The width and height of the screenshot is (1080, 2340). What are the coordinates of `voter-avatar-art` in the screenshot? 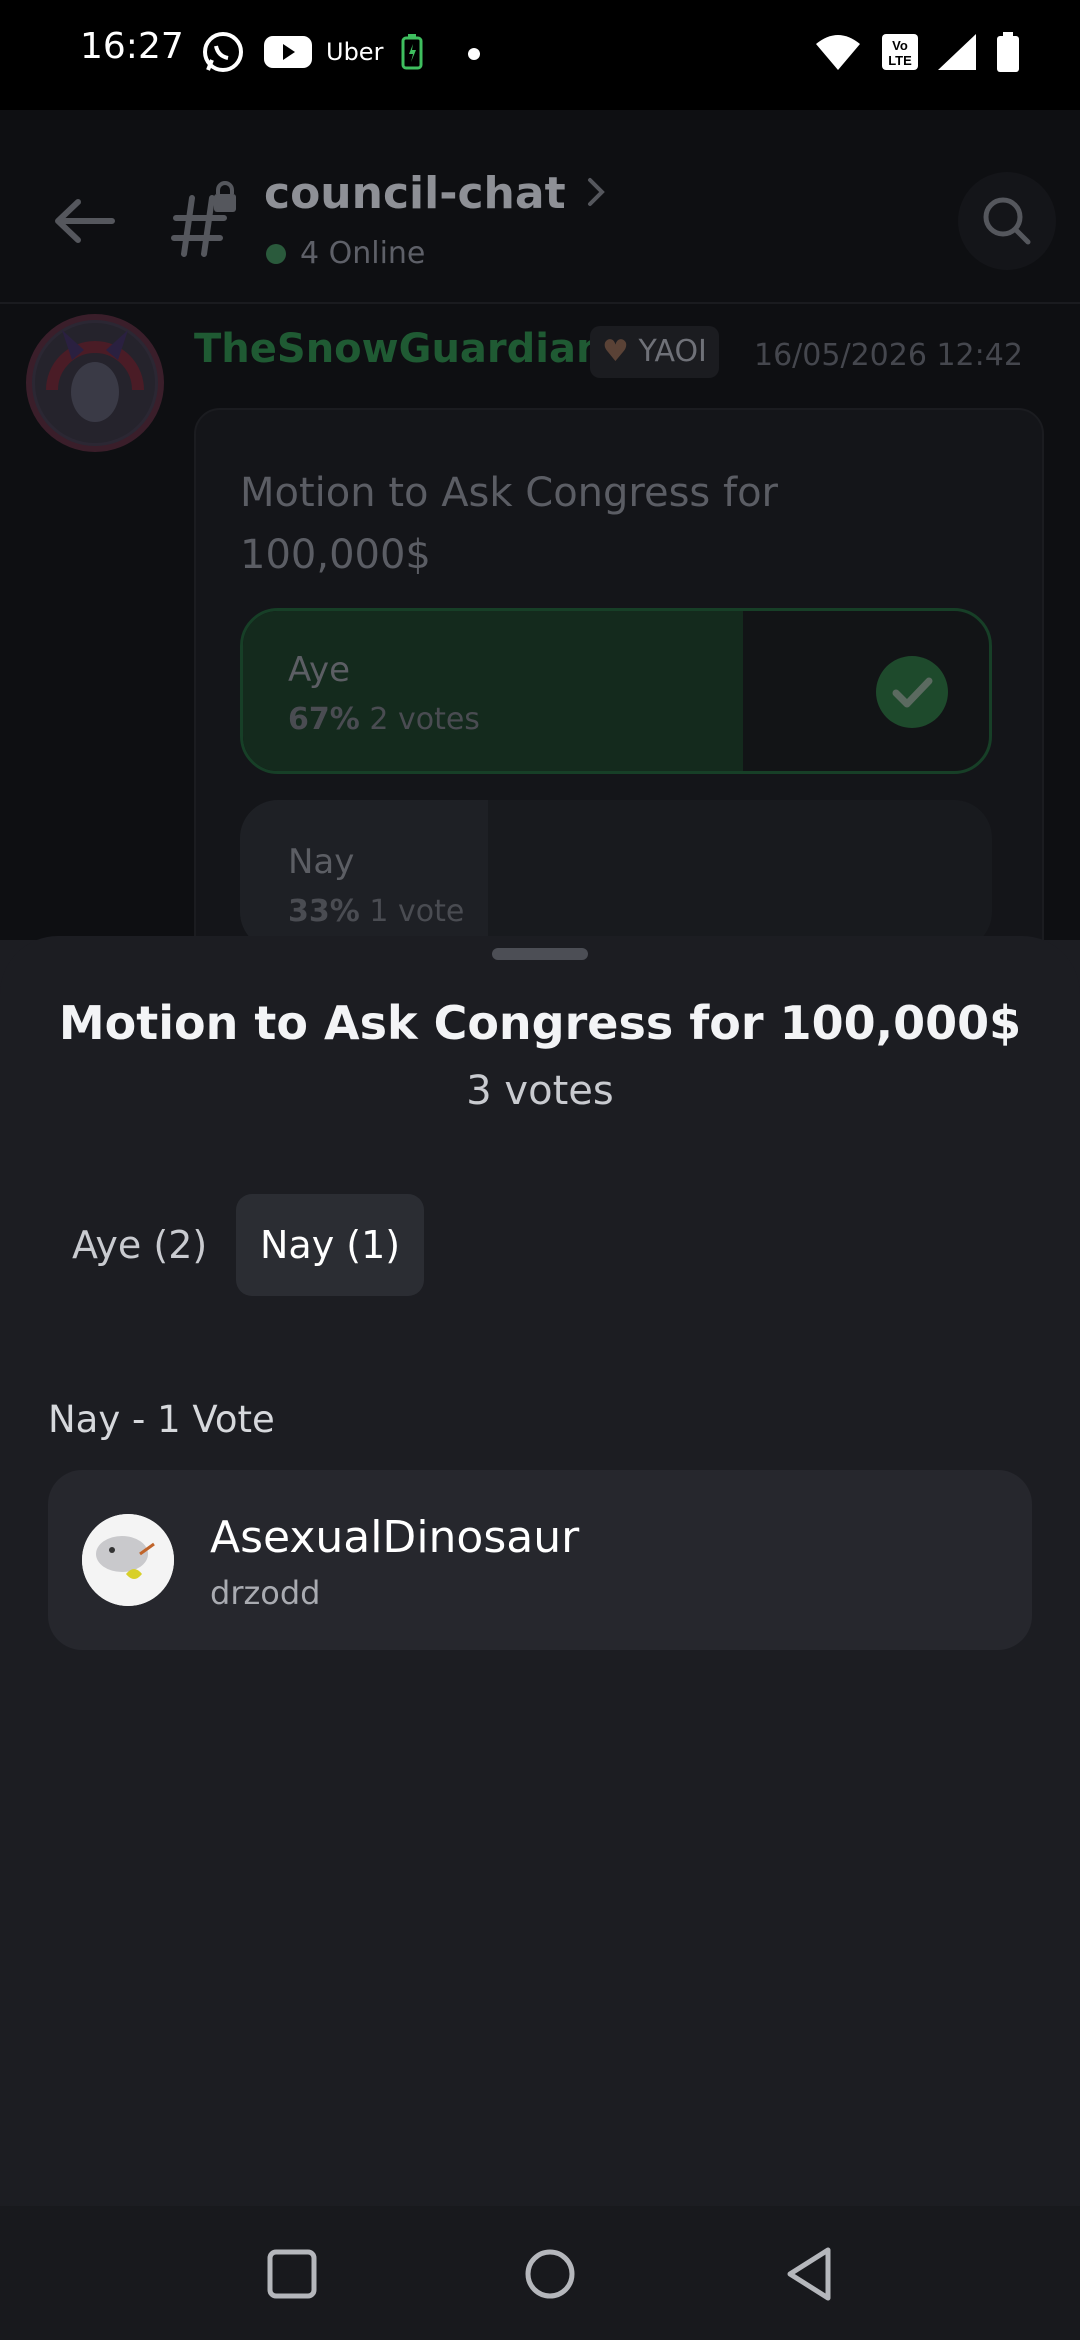 It's located at (128, 1560).